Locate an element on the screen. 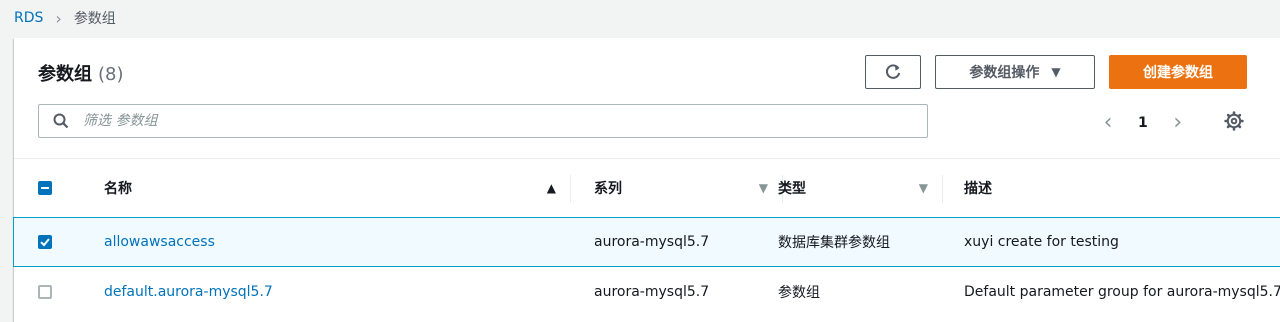  checkbox-checked-icon is located at coordinates (45, 242).